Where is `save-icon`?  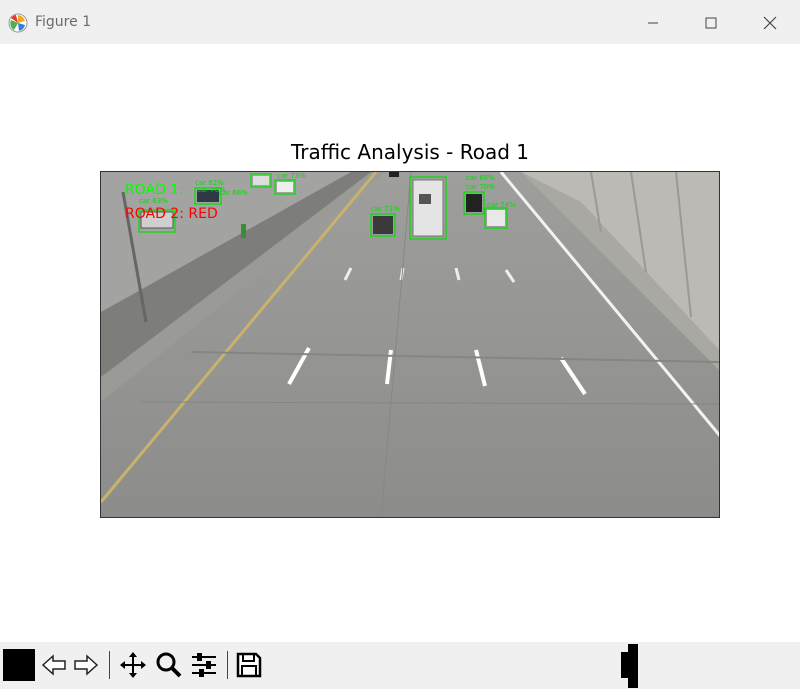
save-icon is located at coordinates (249, 665).